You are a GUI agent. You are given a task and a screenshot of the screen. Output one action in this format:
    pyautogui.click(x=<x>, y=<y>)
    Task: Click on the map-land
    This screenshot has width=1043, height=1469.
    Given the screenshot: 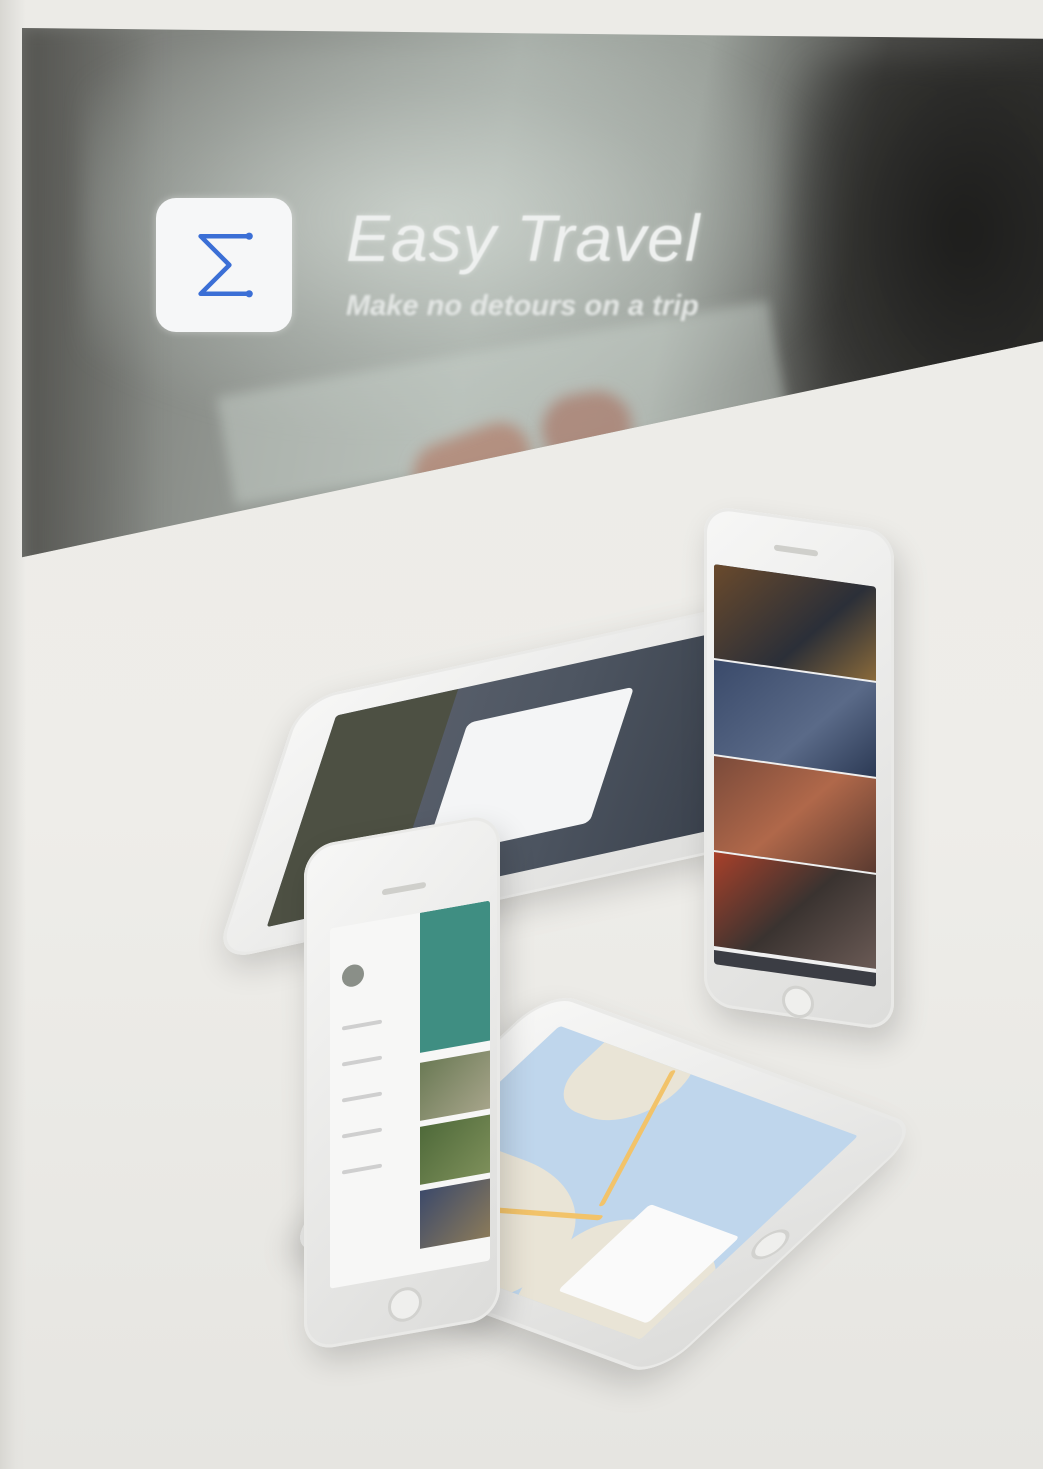 What is the action you would take?
    pyautogui.click(x=633, y=1079)
    